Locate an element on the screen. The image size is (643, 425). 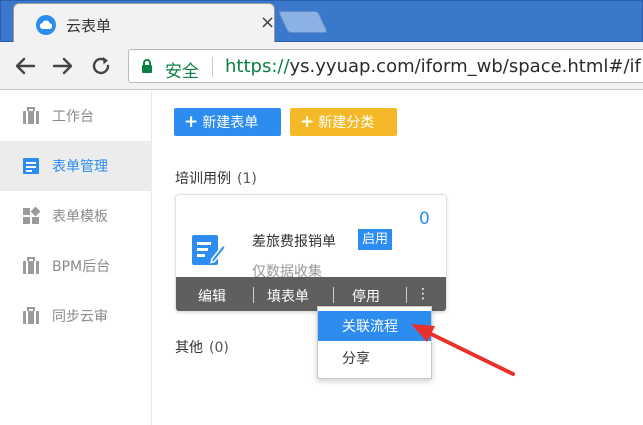
group-title-other: 其他 (0) is located at coordinates (202, 347).